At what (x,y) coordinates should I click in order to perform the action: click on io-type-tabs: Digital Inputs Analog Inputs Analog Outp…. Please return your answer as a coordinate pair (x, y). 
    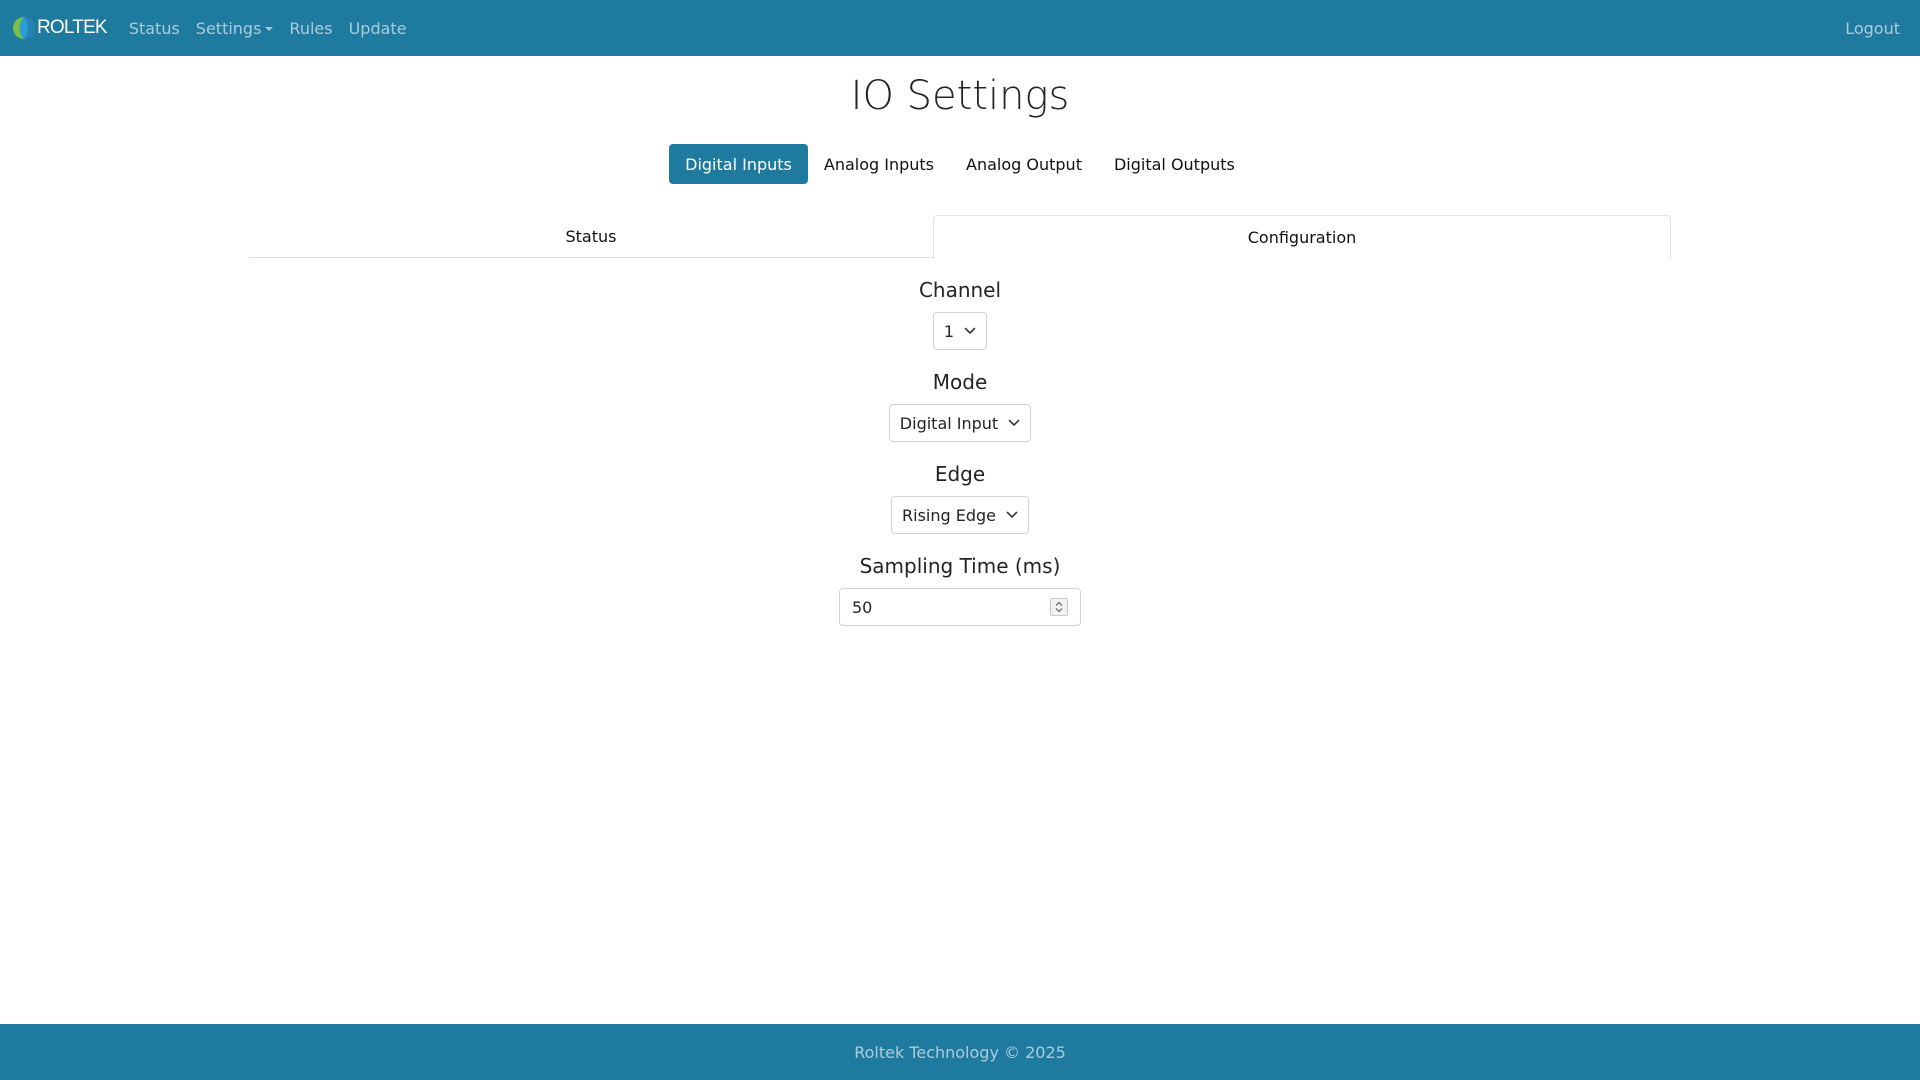
    Looking at the image, I should click on (960, 164).